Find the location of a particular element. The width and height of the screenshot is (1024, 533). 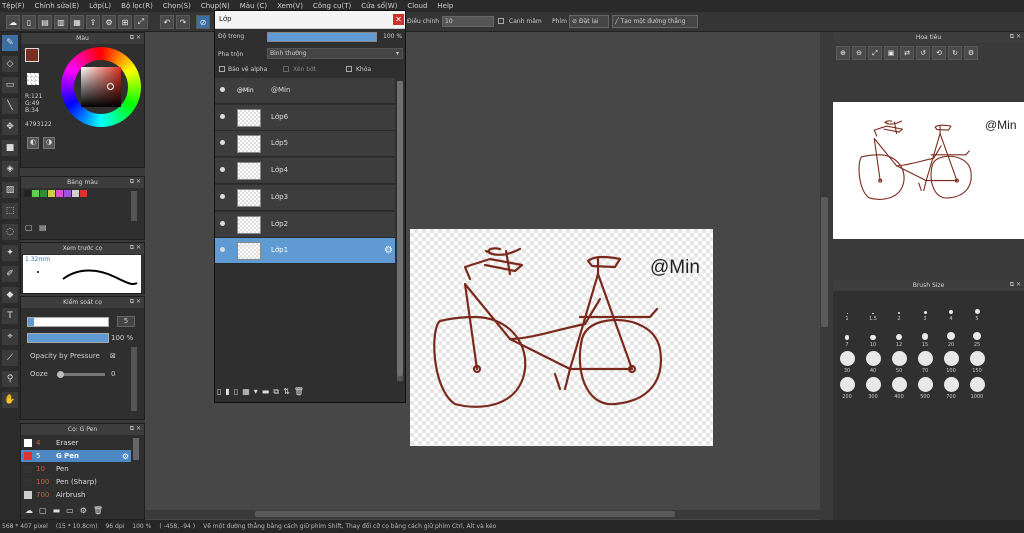

brush-cloud-icon: ☁ is located at coordinates (29, 510).